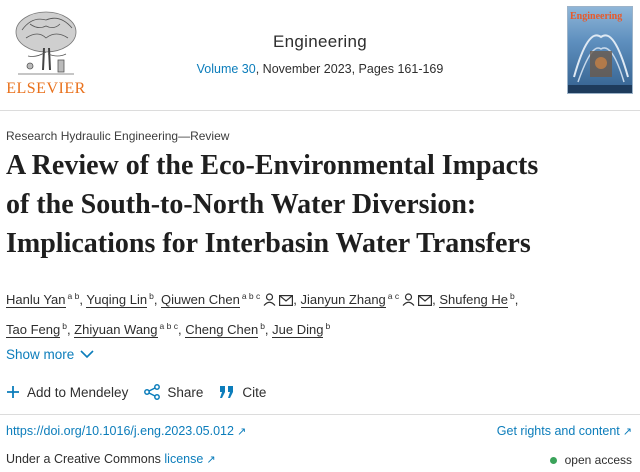  Describe the element at coordinates (185, 392) in the screenshot. I see `share-label: Share` at that location.